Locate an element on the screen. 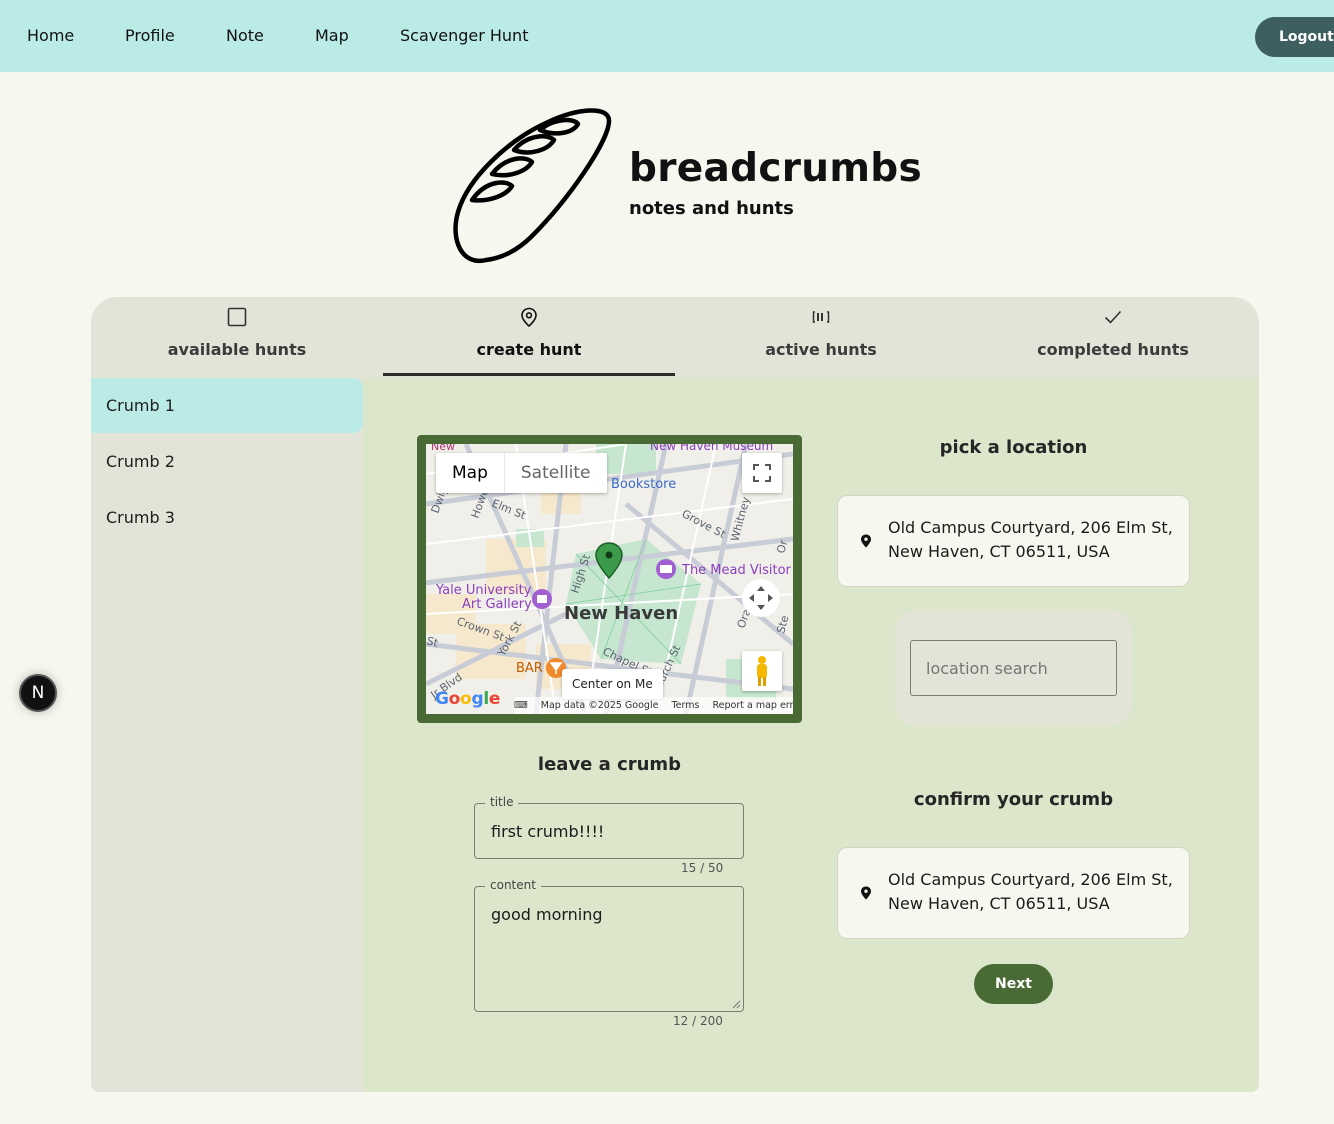  tab-available-hunts: available hunts is located at coordinates (237, 337).